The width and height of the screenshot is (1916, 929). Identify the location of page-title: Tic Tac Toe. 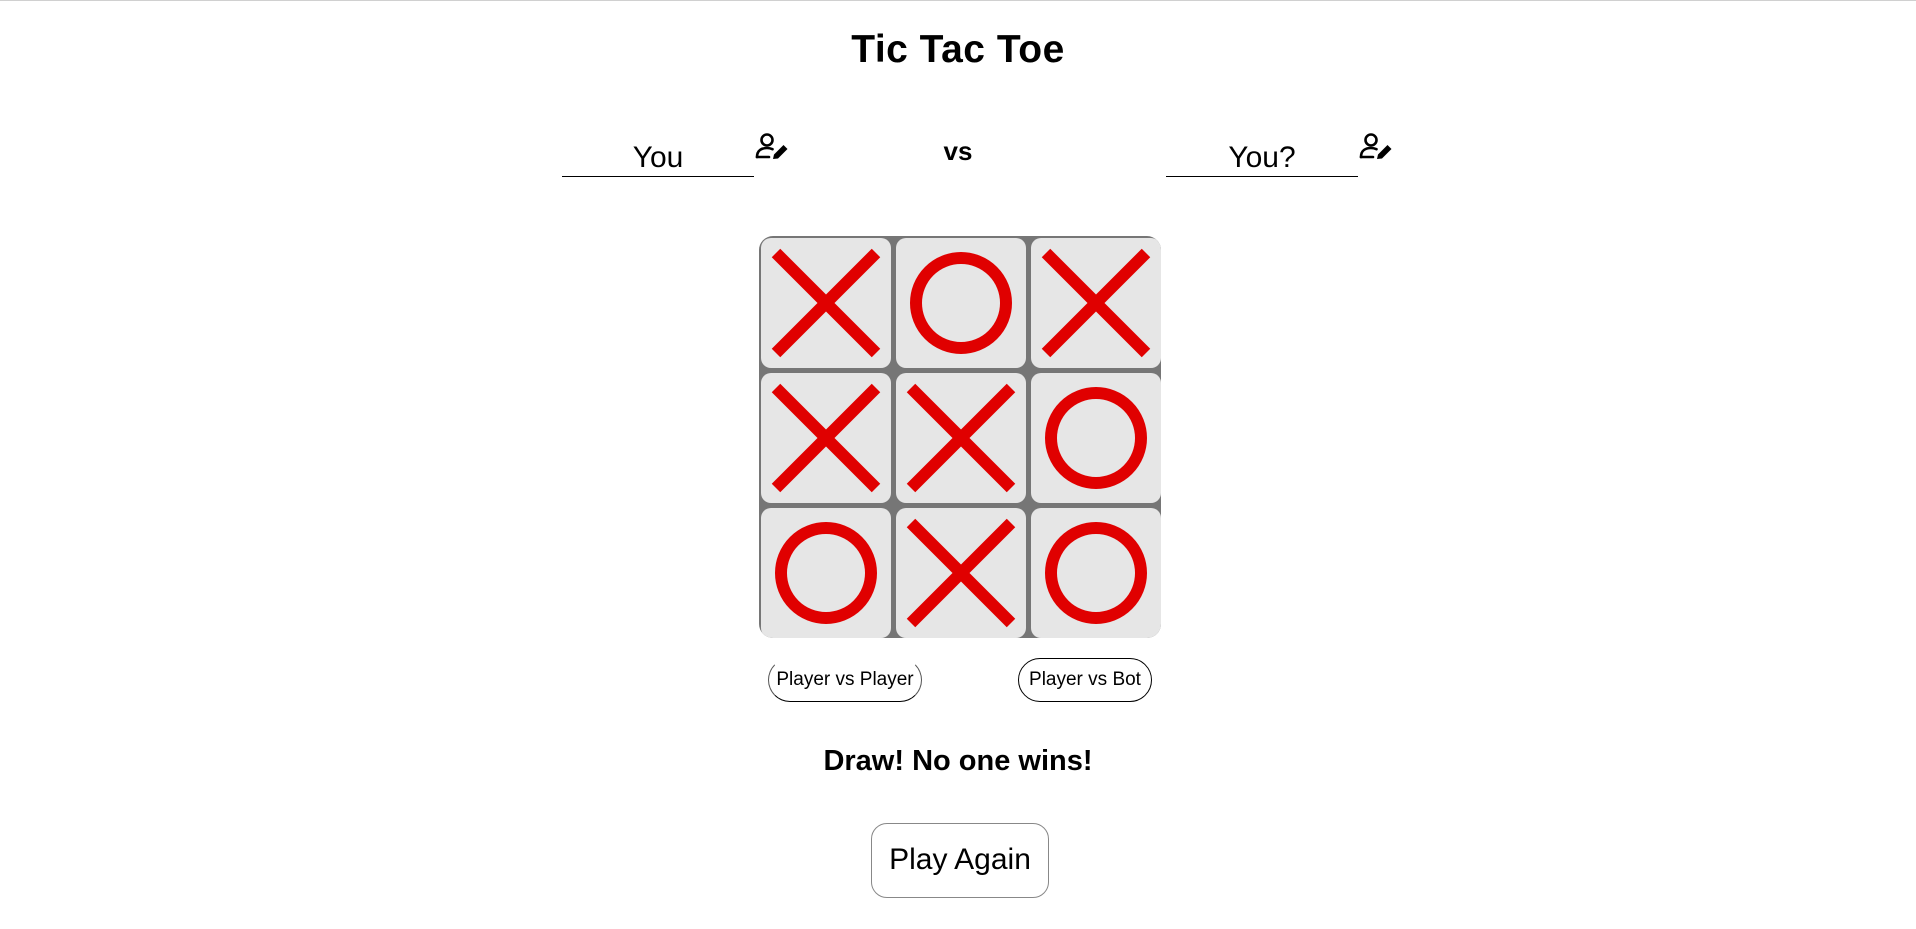
(958, 49).